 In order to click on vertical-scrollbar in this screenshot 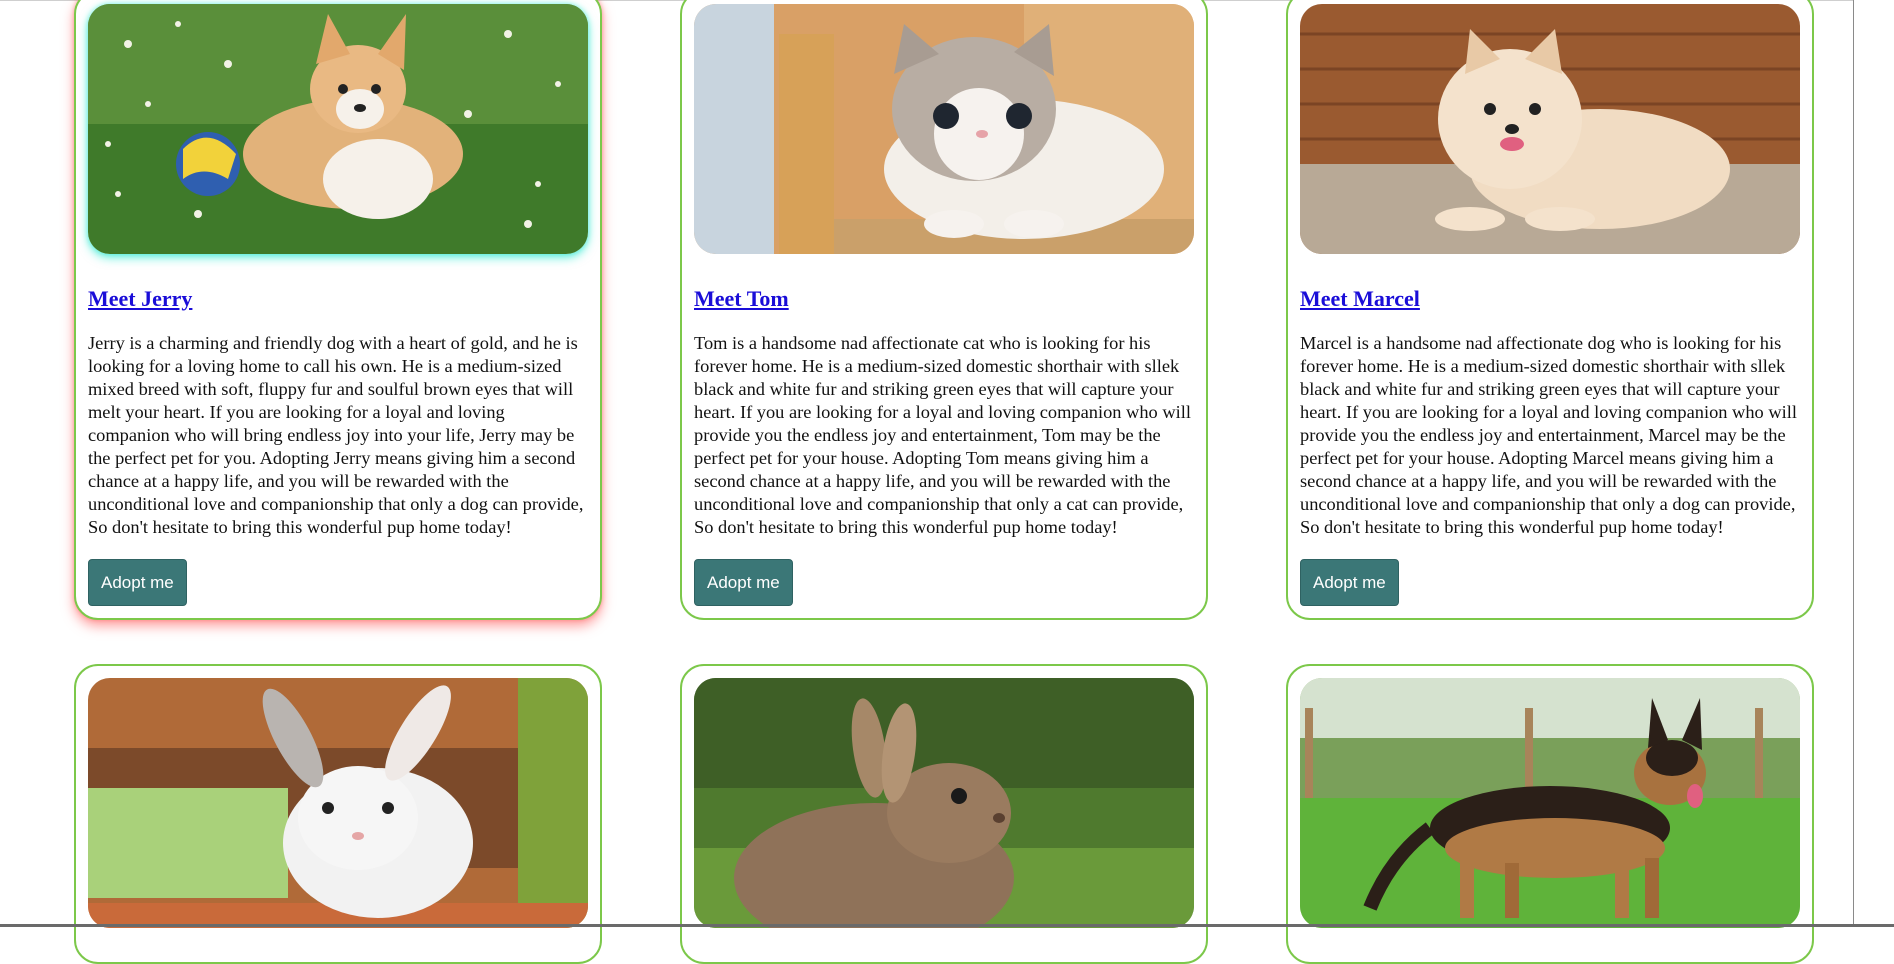, I will do `click(1873, 463)`.